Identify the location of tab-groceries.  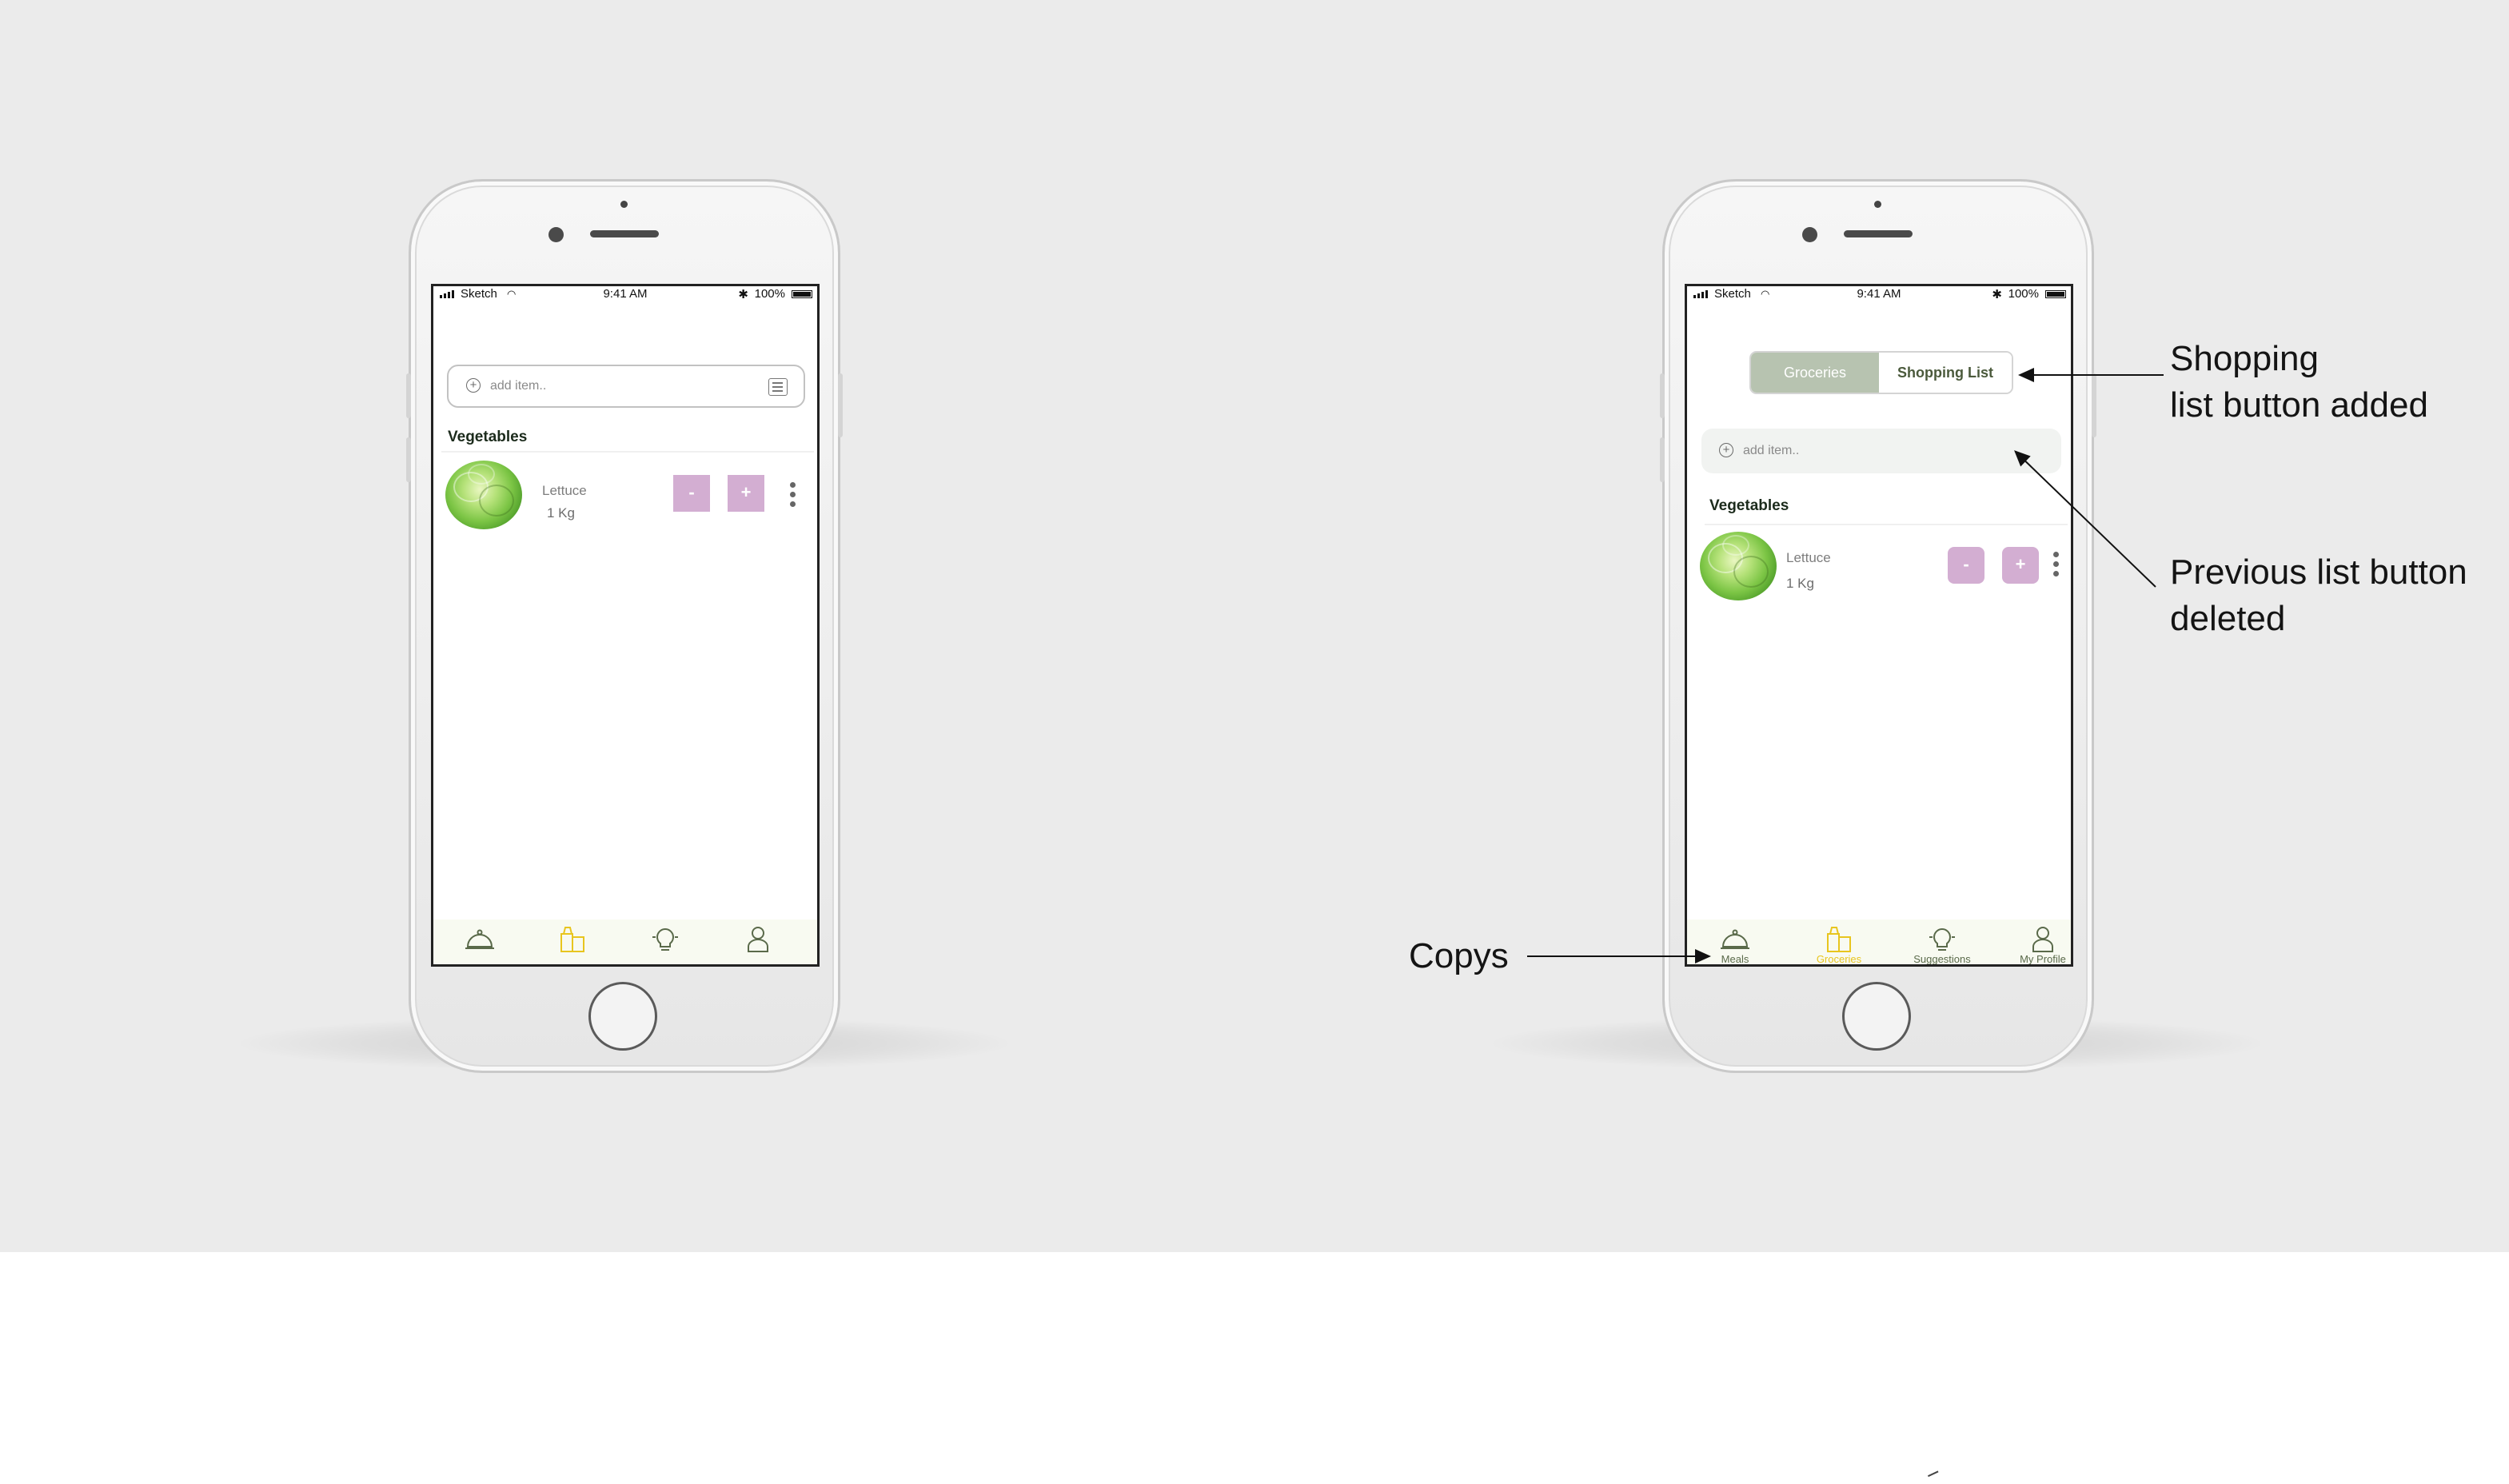
(572, 942).